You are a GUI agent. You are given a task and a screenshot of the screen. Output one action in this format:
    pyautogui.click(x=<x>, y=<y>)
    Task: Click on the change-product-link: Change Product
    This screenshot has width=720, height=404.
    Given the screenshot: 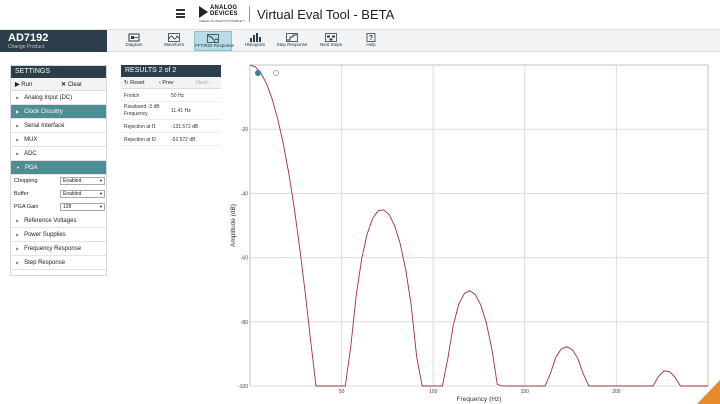 What is the action you would take?
    pyautogui.click(x=57, y=47)
    